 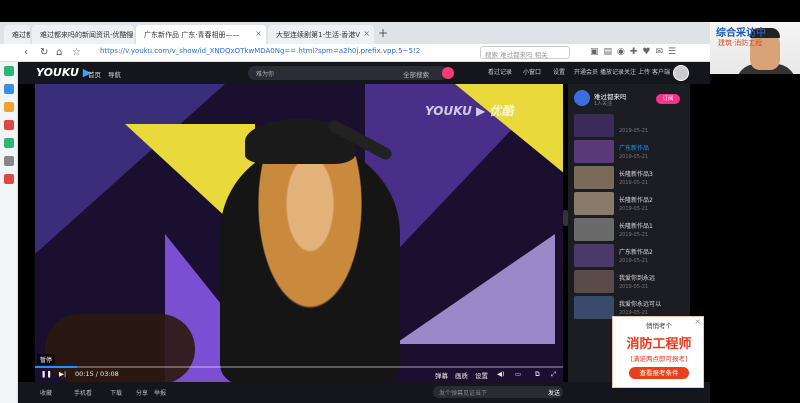 I want to click on browser-tab: 难过都来吗的新闻资讯-优酷搜索 ×, so click(x=83, y=34).